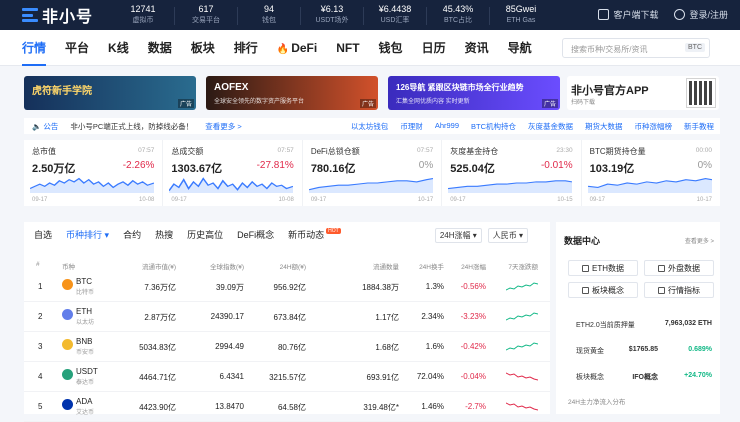 The height and width of the screenshot is (422, 740). I want to click on nav-item: 资讯, so click(477, 48).